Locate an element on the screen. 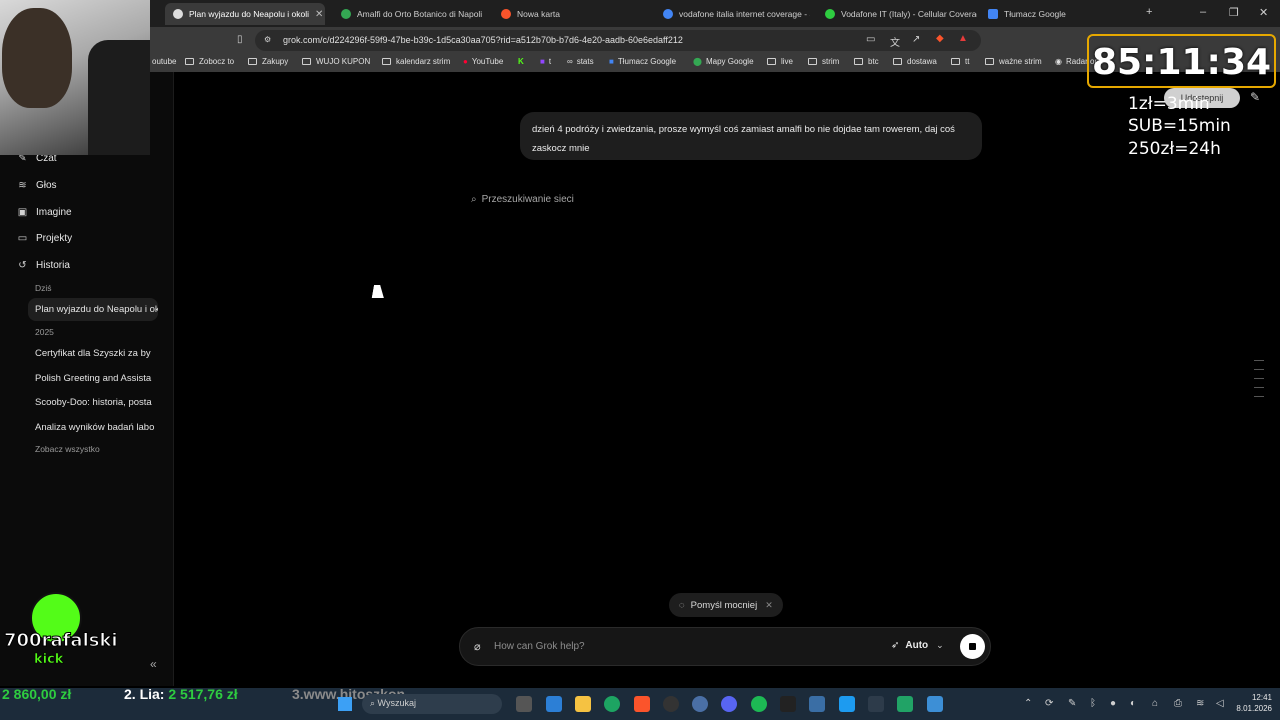 The width and height of the screenshot is (1280, 720). obs-icon is located at coordinates (671, 704).